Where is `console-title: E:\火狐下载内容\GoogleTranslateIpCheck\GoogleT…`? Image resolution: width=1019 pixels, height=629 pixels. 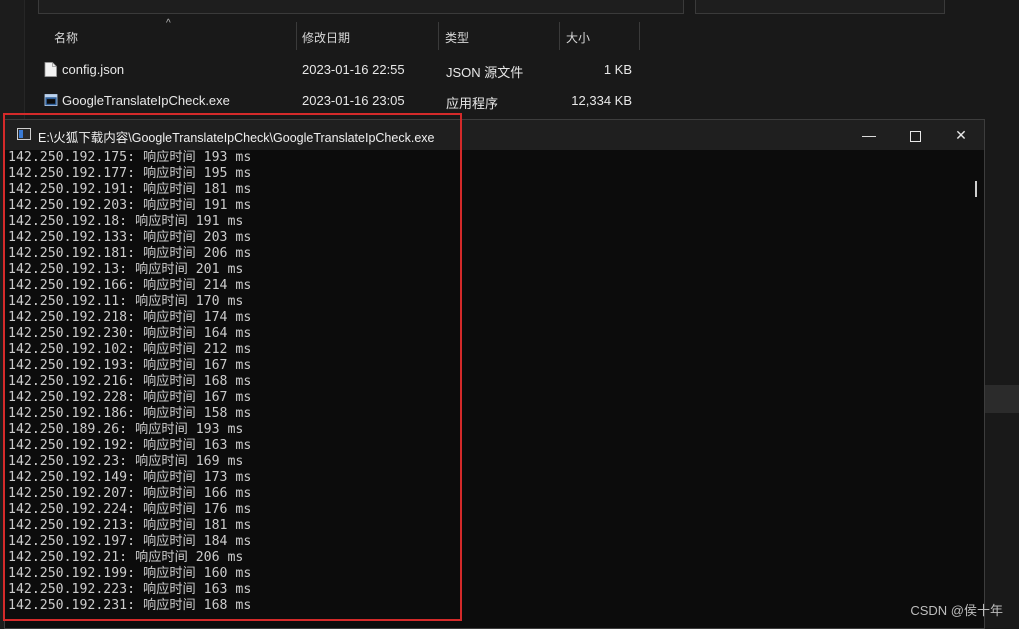 console-title: E:\火狐下载内容\GoogleTranslateIpCheck\GoogleT… is located at coordinates (236, 138).